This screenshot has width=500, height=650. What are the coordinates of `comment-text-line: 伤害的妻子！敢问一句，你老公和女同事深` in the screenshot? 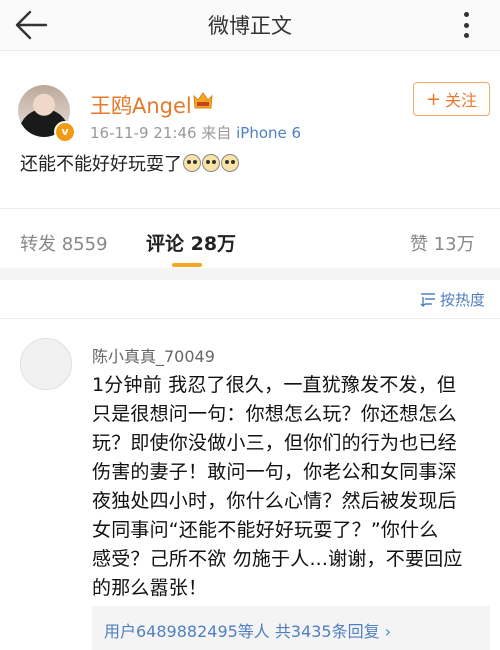 It's located at (274, 472).